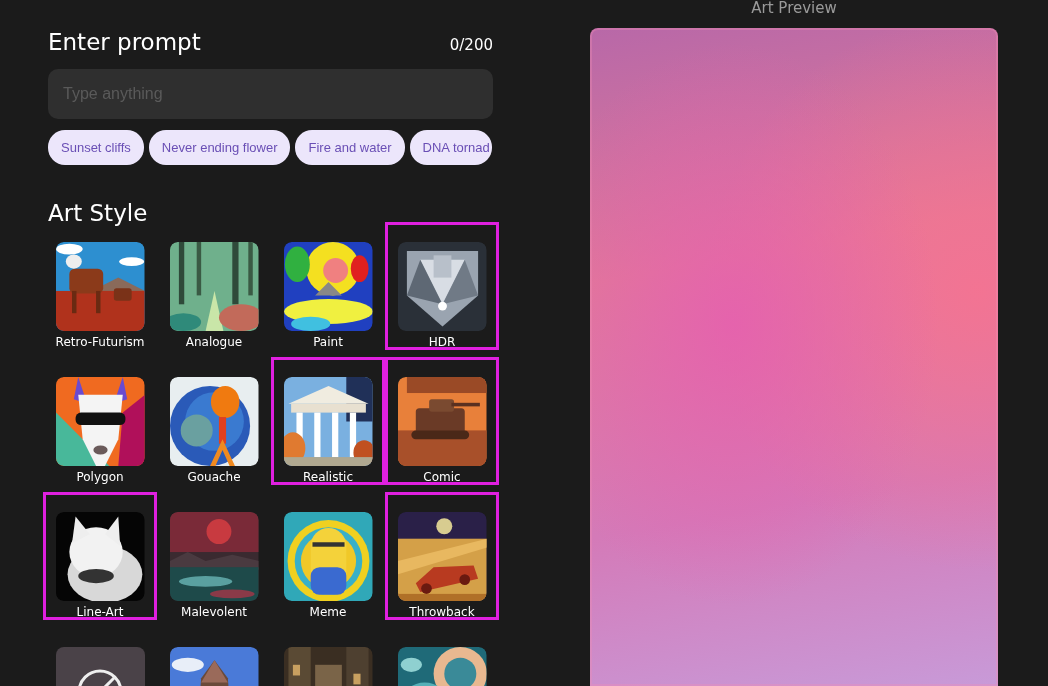  I want to click on style-option: Meme, so click(328, 556).